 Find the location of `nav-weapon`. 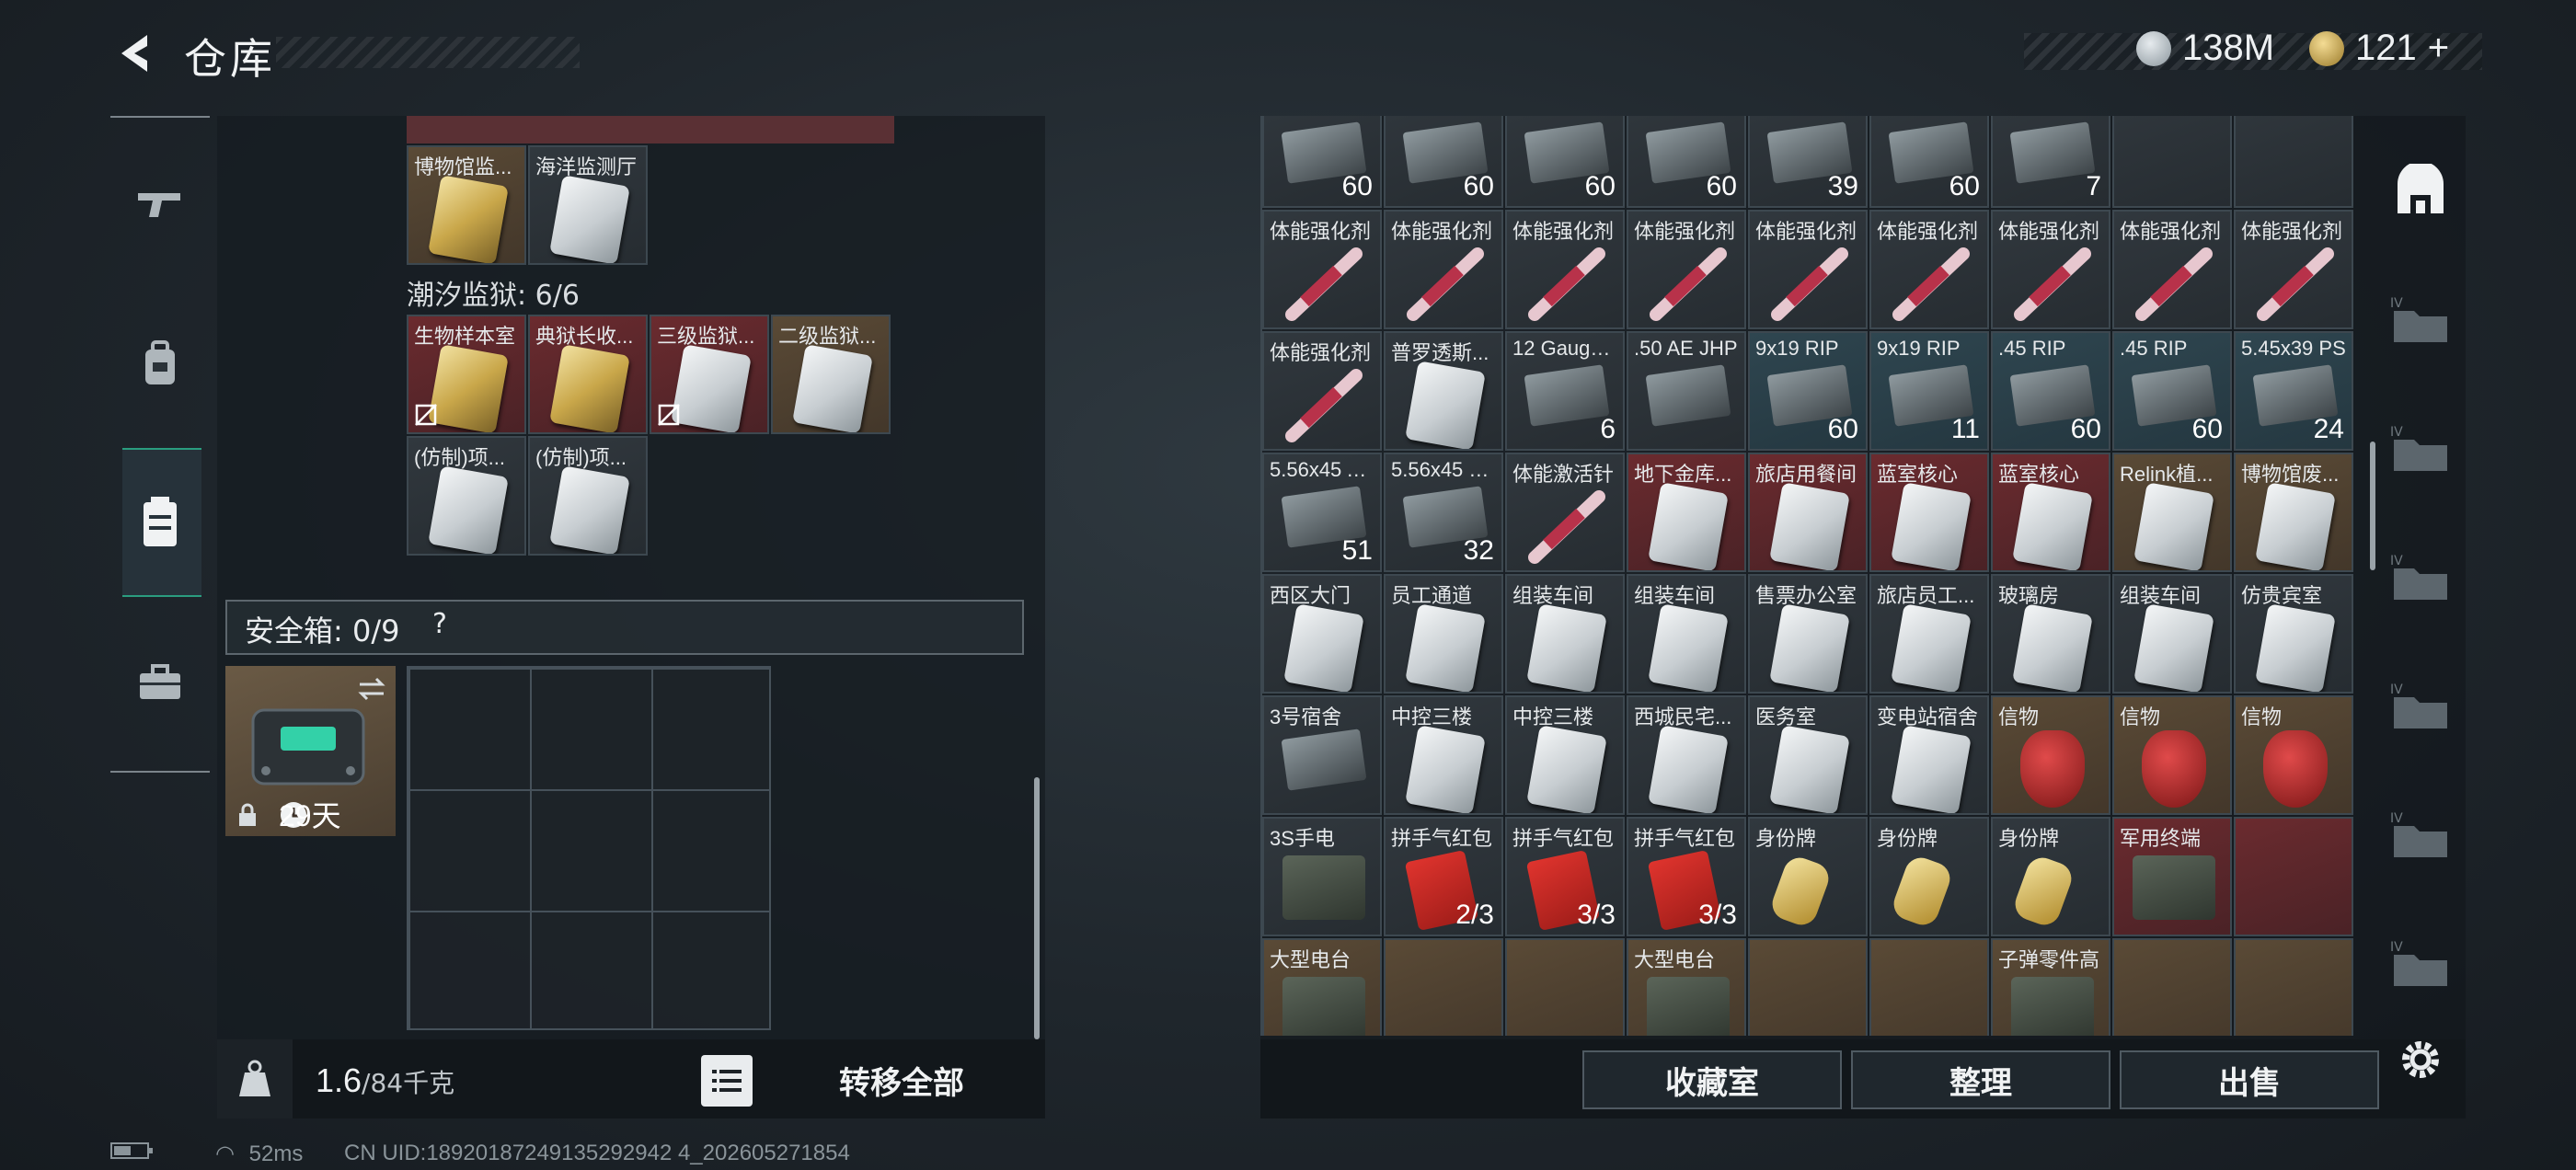

nav-weapon is located at coordinates (160, 204).